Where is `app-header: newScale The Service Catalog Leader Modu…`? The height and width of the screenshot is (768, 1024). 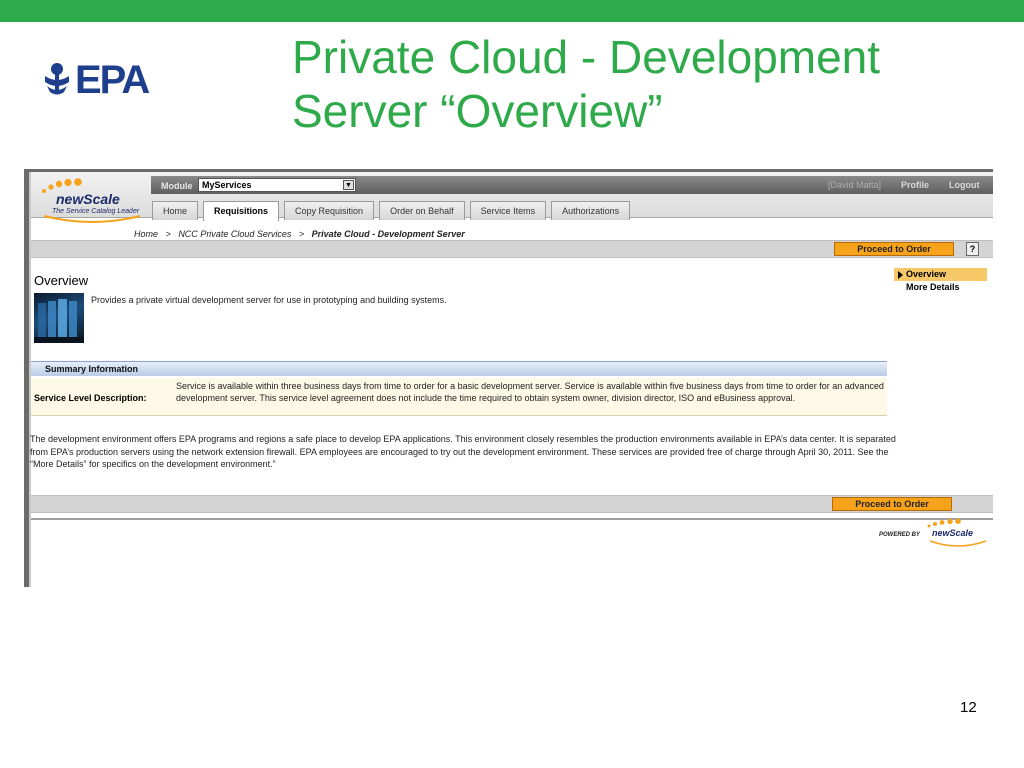
app-header: newScale The Service Catalog Leader Modu… is located at coordinates (512, 197).